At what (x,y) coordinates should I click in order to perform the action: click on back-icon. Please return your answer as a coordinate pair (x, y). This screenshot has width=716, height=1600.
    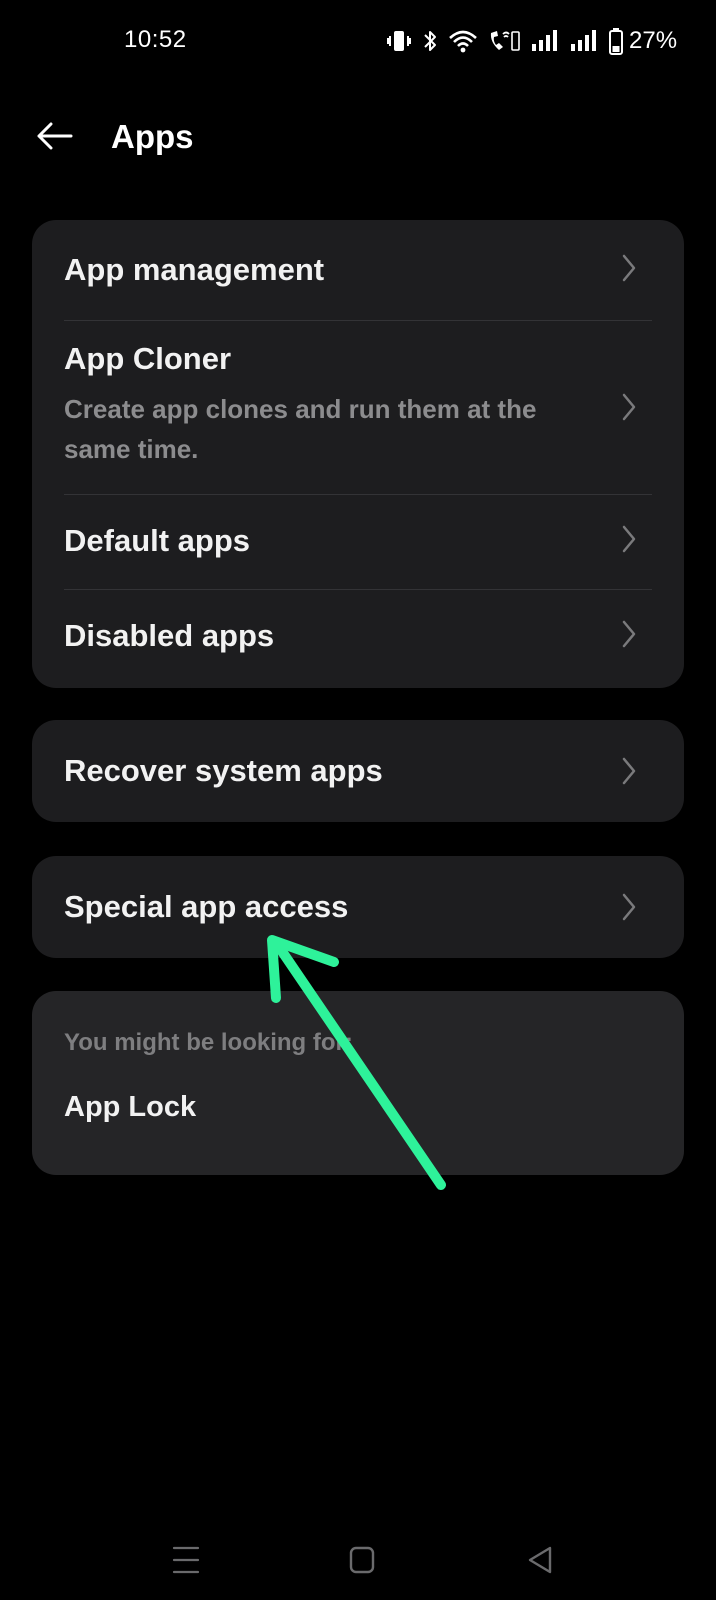
    Looking at the image, I should click on (540, 1560).